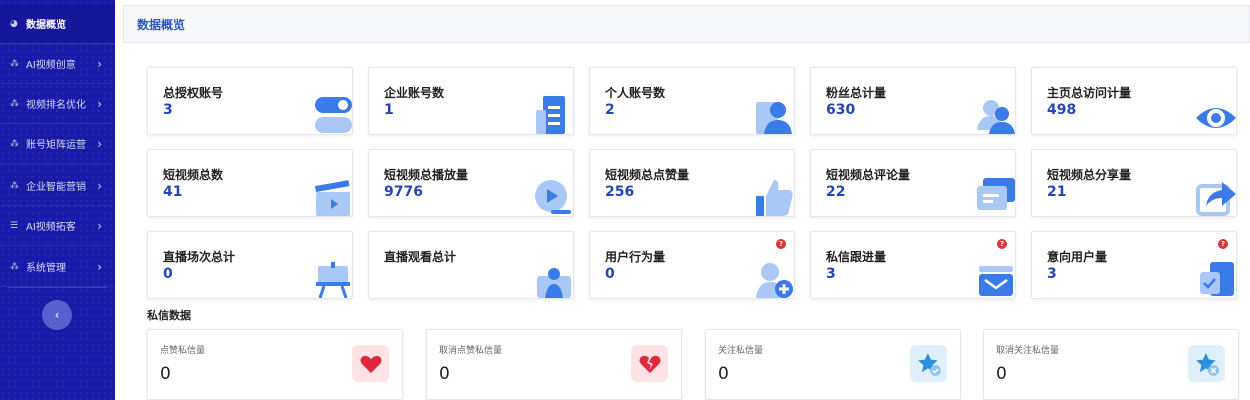  Describe the element at coordinates (169, 315) in the screenshot. I see `section-title-private-messages: 私信数据` at that location.